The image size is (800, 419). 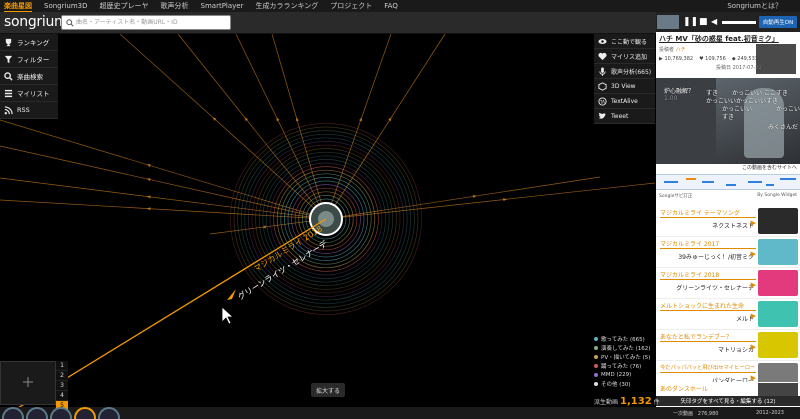 I want to click on related-song: 39みゅーじっく！/初音ミク, so click(x=716, y=256).